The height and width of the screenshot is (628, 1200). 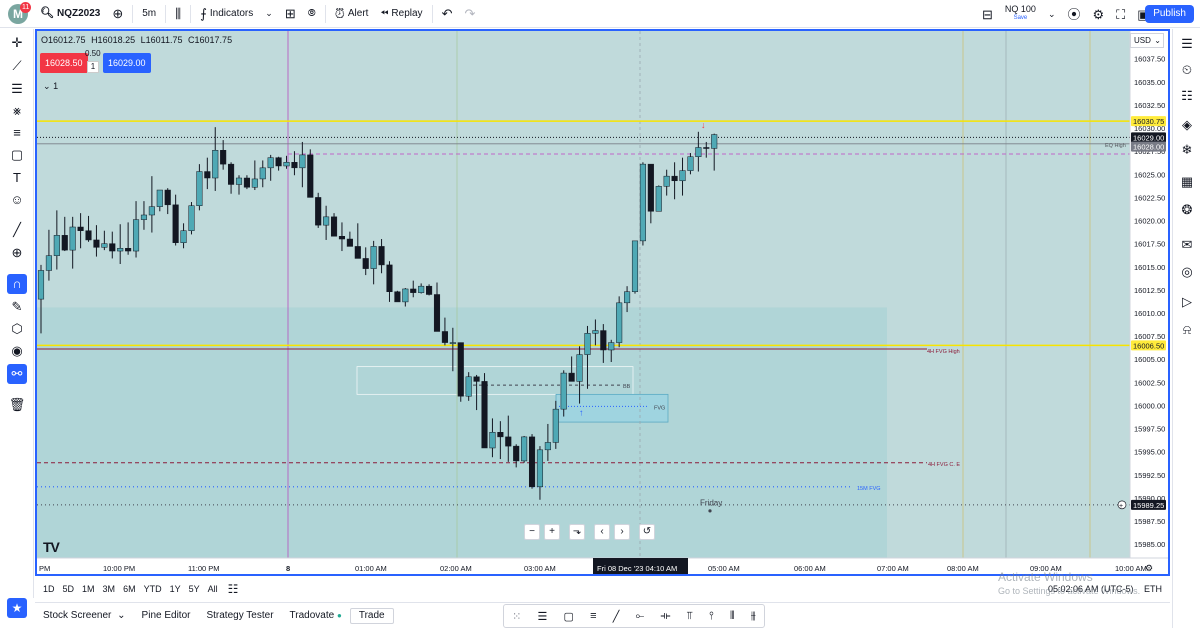 I want to click on range-all: All, so click(x=213, y=589).